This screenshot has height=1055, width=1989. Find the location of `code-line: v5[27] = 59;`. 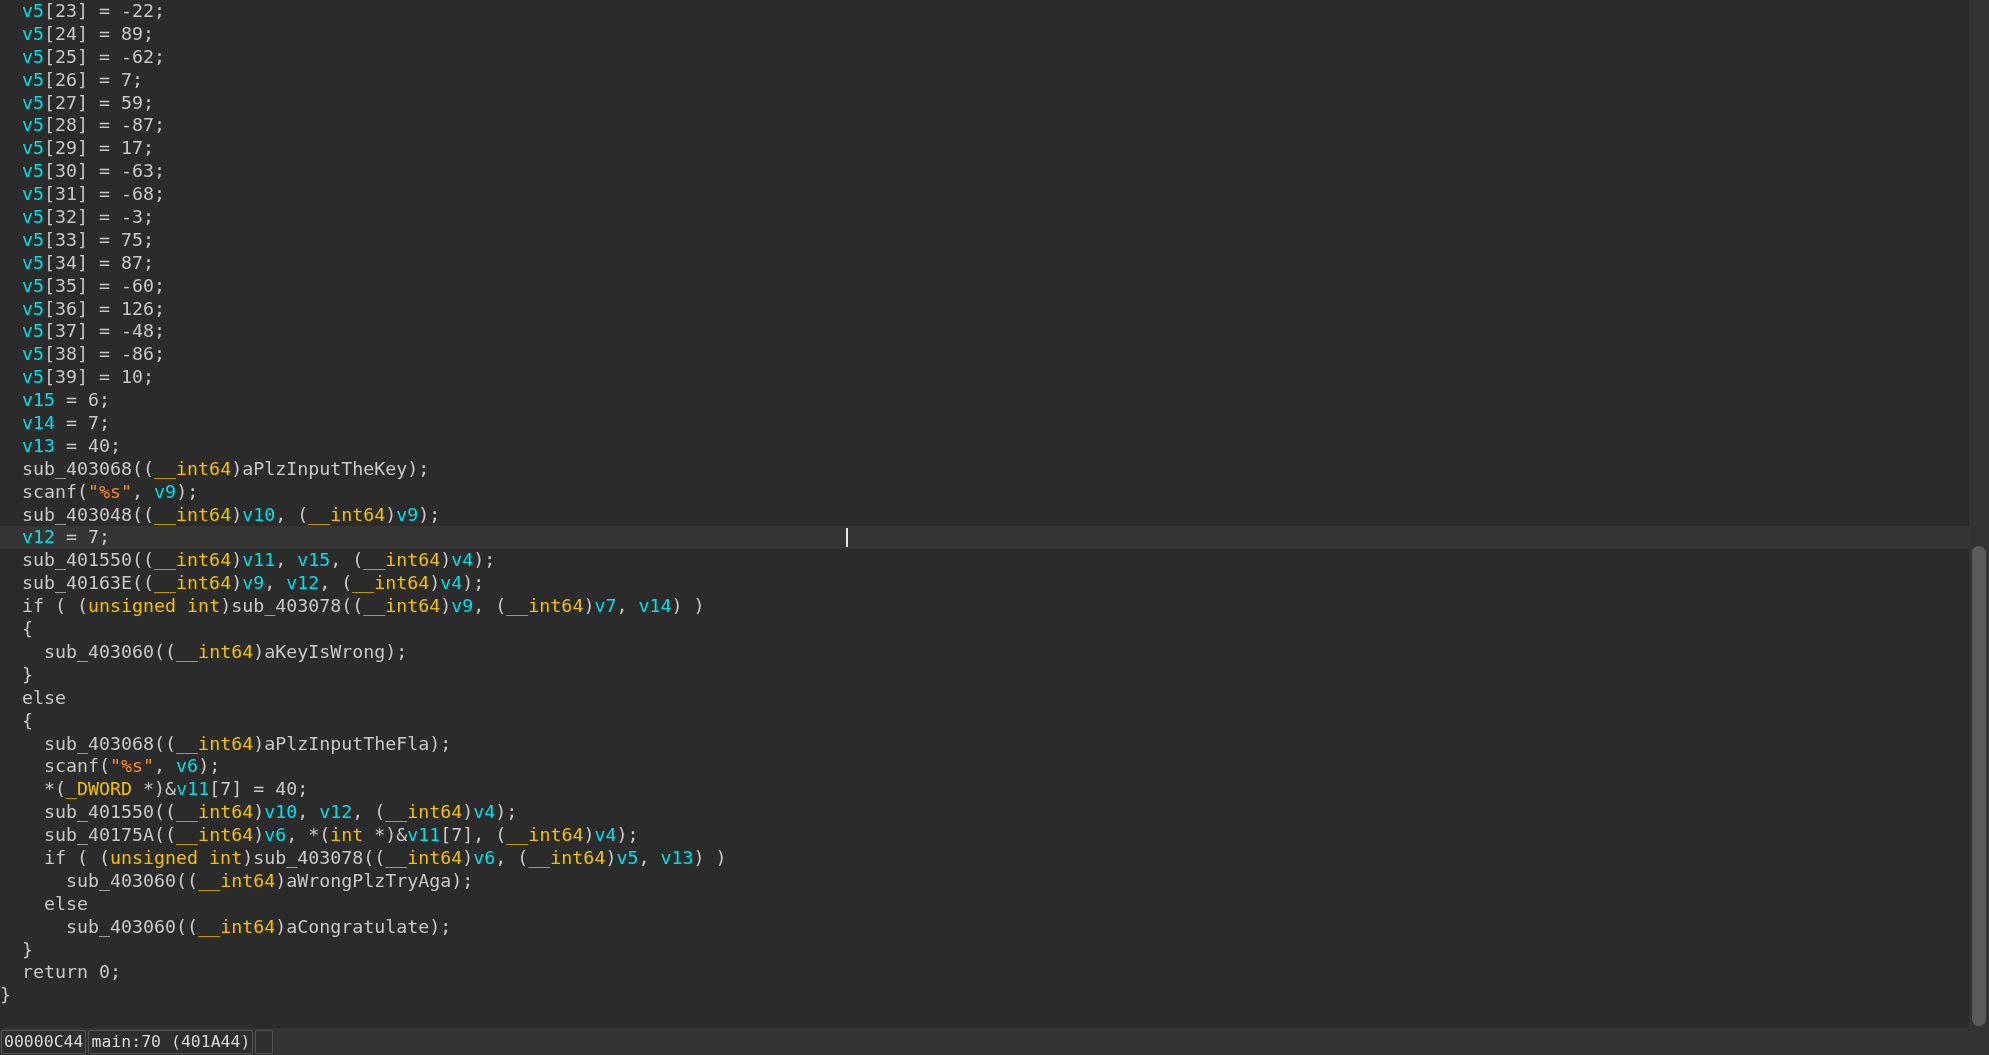

code-line: v5[27] = 59; is located at coordinates (88, 103).